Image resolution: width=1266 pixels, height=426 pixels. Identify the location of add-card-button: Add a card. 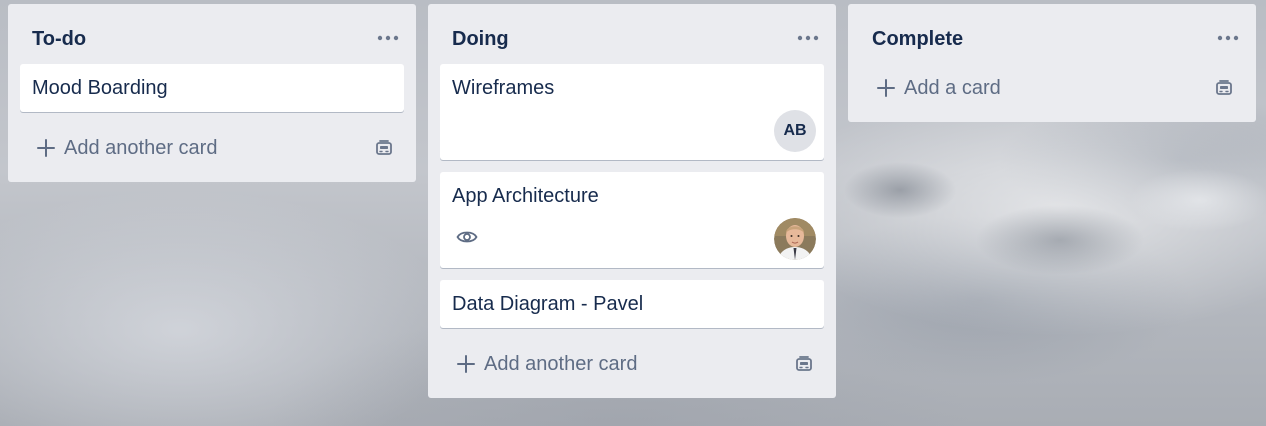
(938, 88).